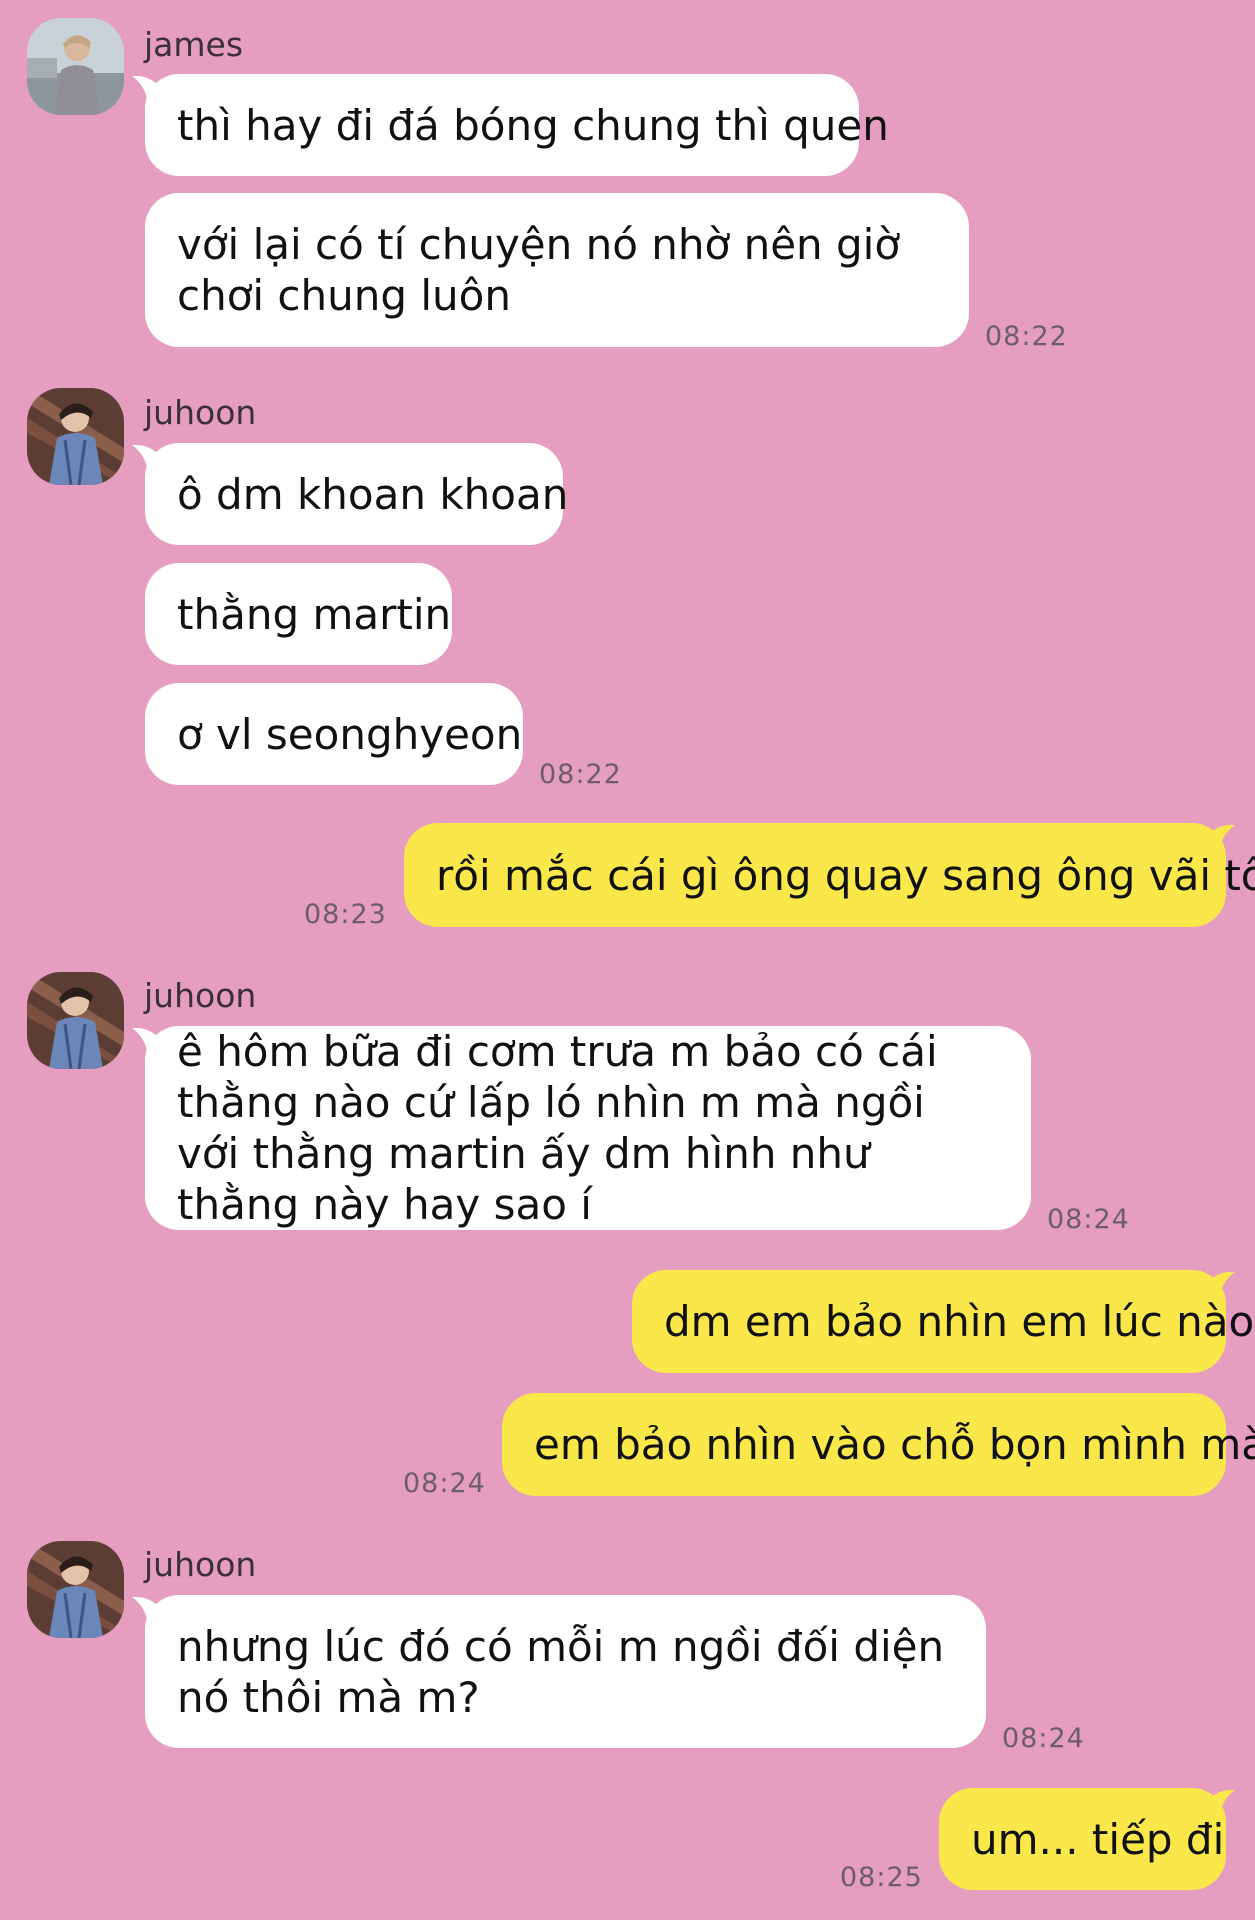 Image resolution: width=1255 pixels, height=1920 pixels. I want to click on message-bubble: rồi mắc cái gì ông quay sang ông vãi tôi, so click(829, 875).